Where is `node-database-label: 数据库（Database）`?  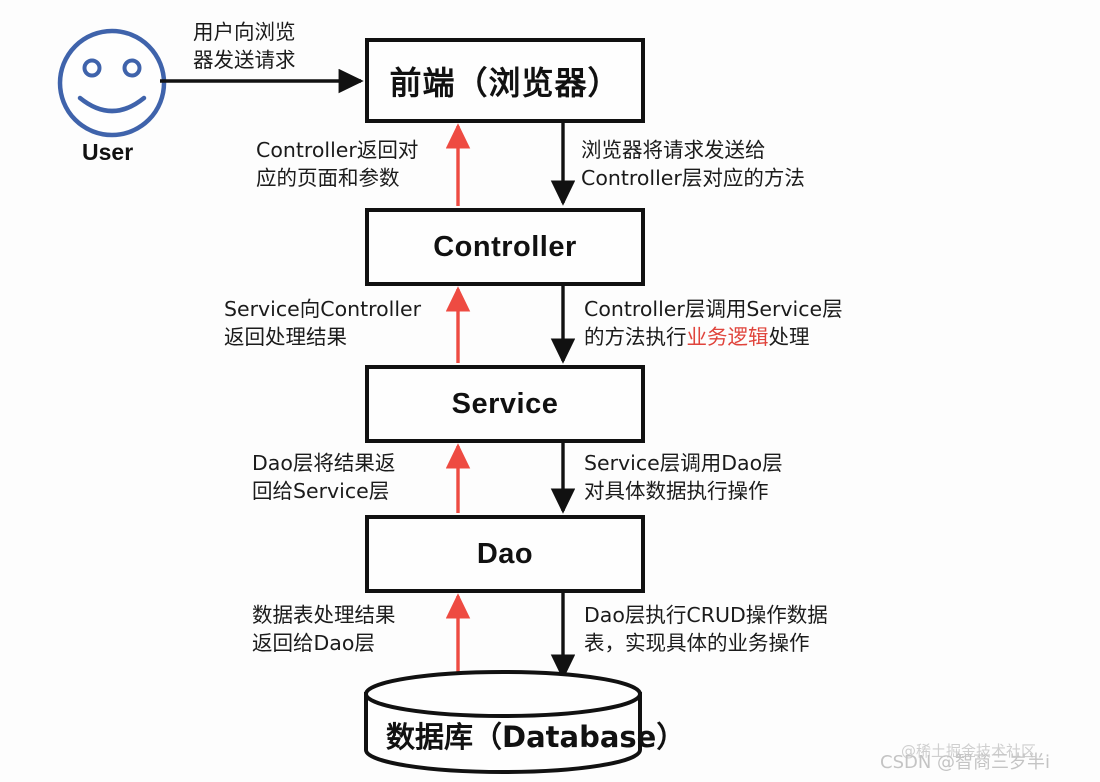 node-database-label: 数据库（Database） is located at coordinates (536, 737).